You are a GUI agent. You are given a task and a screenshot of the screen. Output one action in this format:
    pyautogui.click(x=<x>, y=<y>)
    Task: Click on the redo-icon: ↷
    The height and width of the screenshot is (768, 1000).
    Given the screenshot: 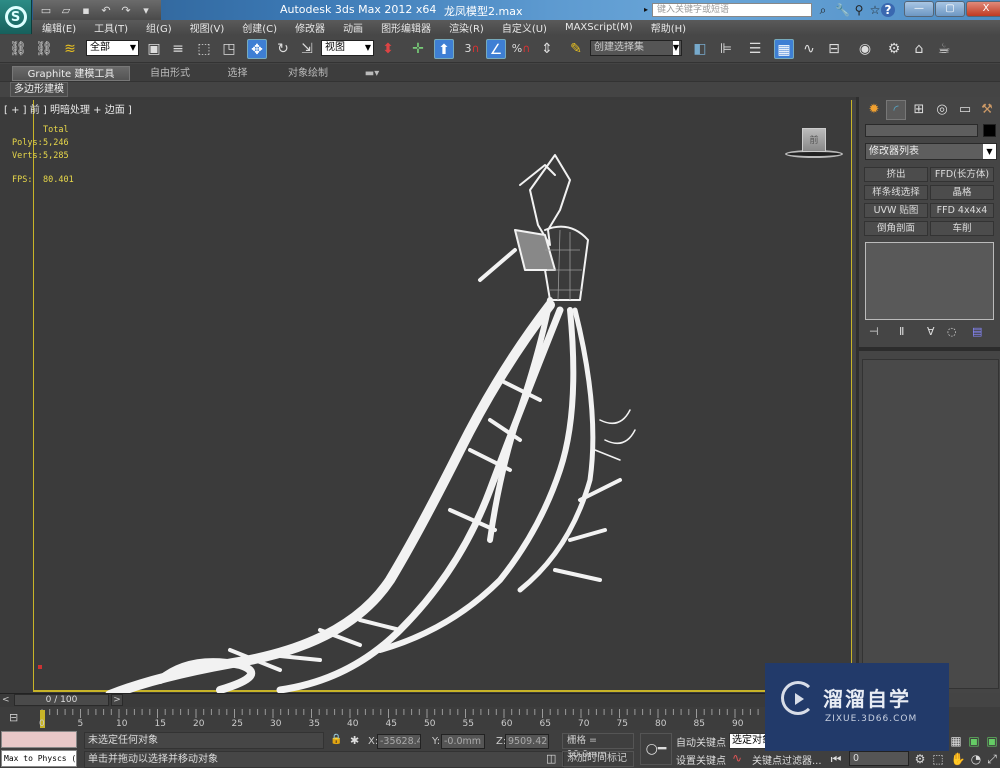 What is the action you would take?
    pyautogui.click(x=126, y=10)
    